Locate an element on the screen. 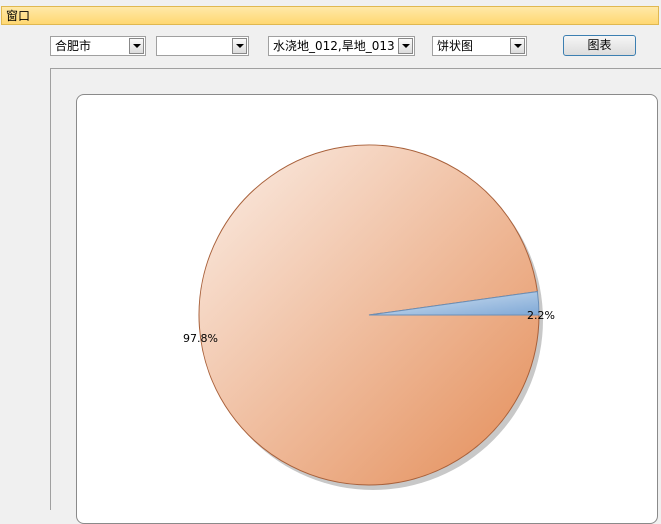  pie-slice-label: 97.8% is located at coordinates (200, 338).